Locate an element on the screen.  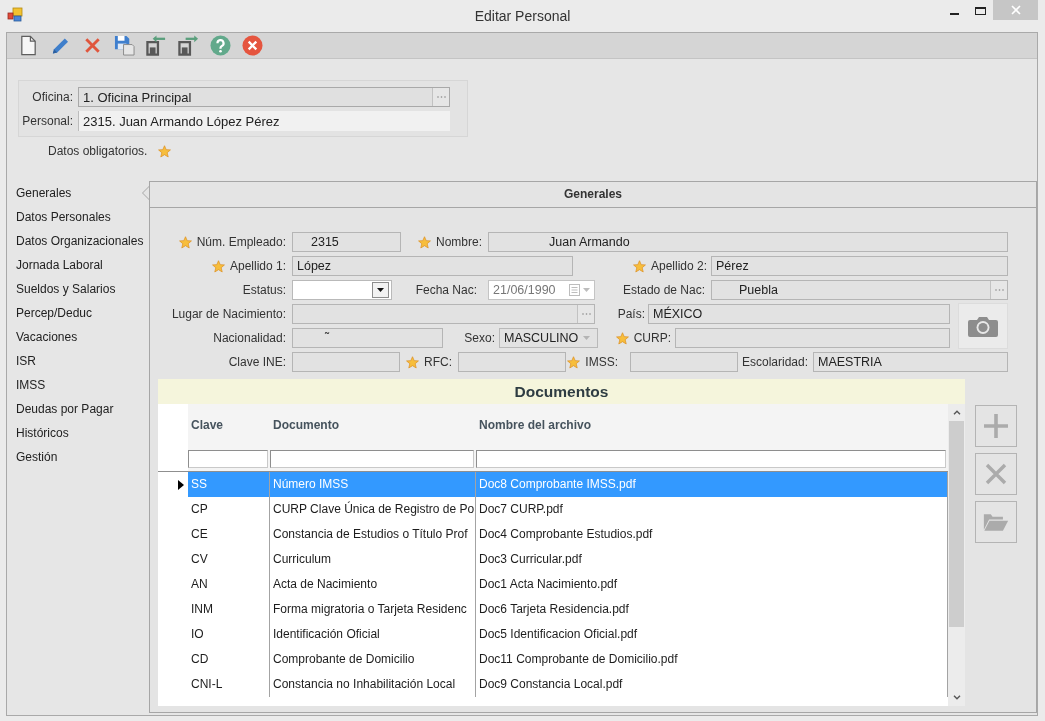
scrollbar is located at coordinates (956, 555).